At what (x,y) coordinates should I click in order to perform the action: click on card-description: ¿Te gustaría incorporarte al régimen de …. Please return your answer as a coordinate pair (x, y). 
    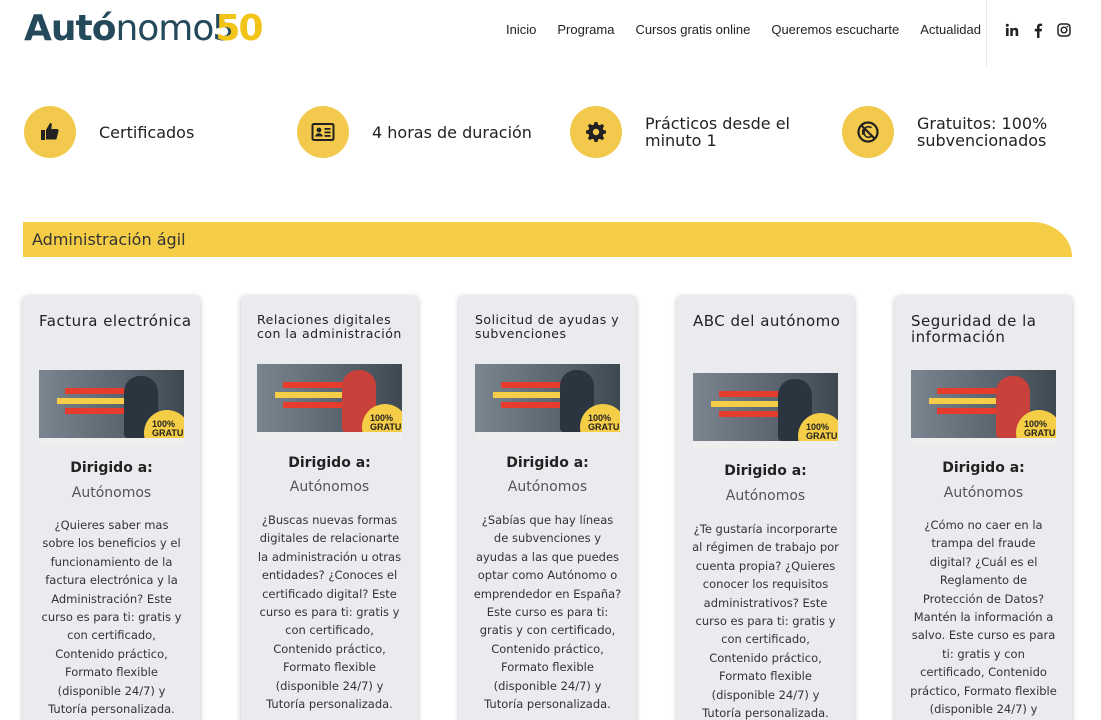
    Looking at the image, I should click on (765, 621).